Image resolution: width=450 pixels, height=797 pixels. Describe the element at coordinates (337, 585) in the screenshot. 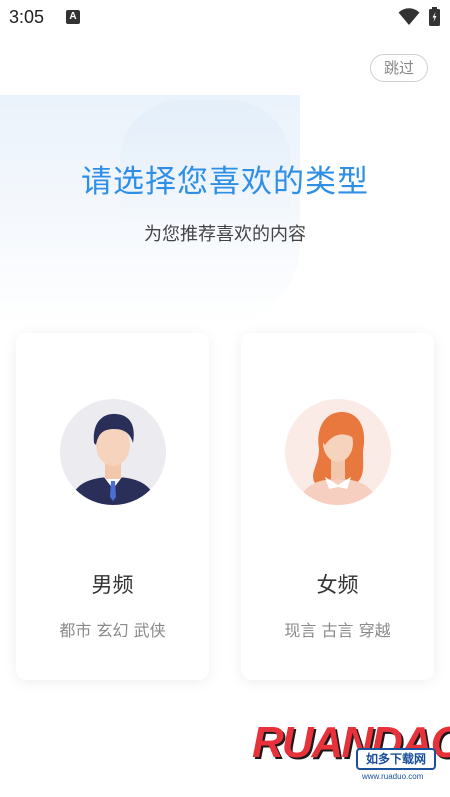

I see `female-card-title: 女频` at that location.